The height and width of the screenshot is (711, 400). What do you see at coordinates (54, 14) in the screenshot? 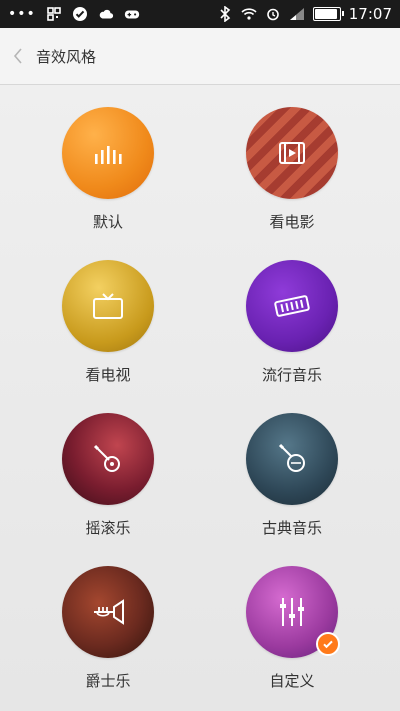
I see `qr-icon` at bounding box center [54, 14].